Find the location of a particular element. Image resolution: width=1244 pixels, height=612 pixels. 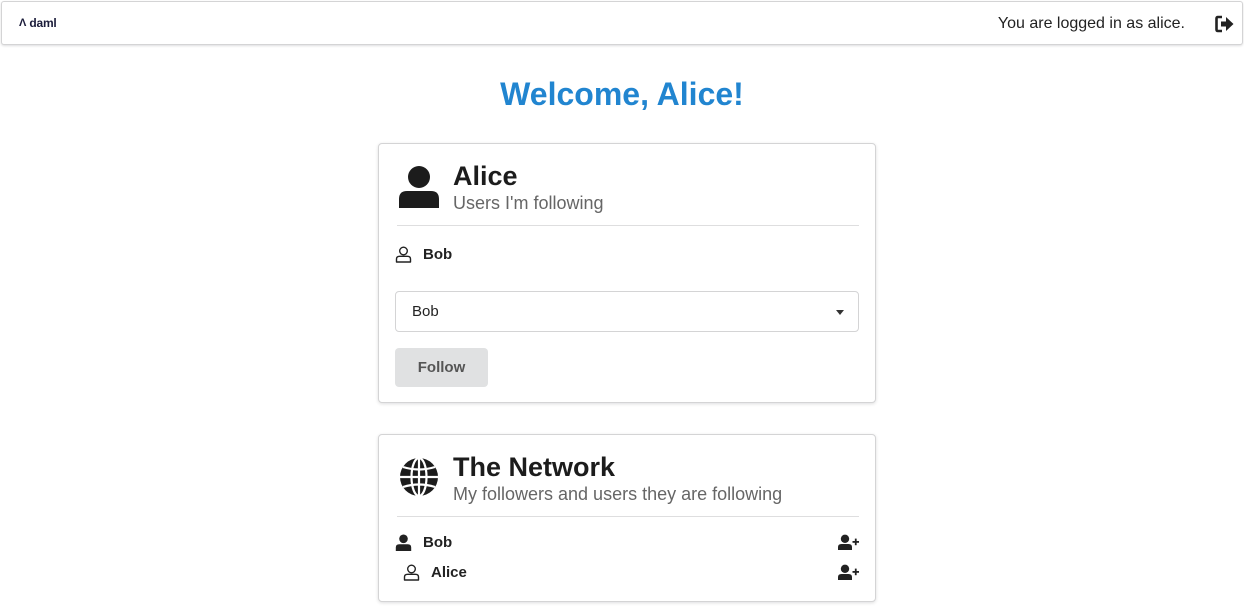

network-list-item: Alice is located at coordinates (627, 573).